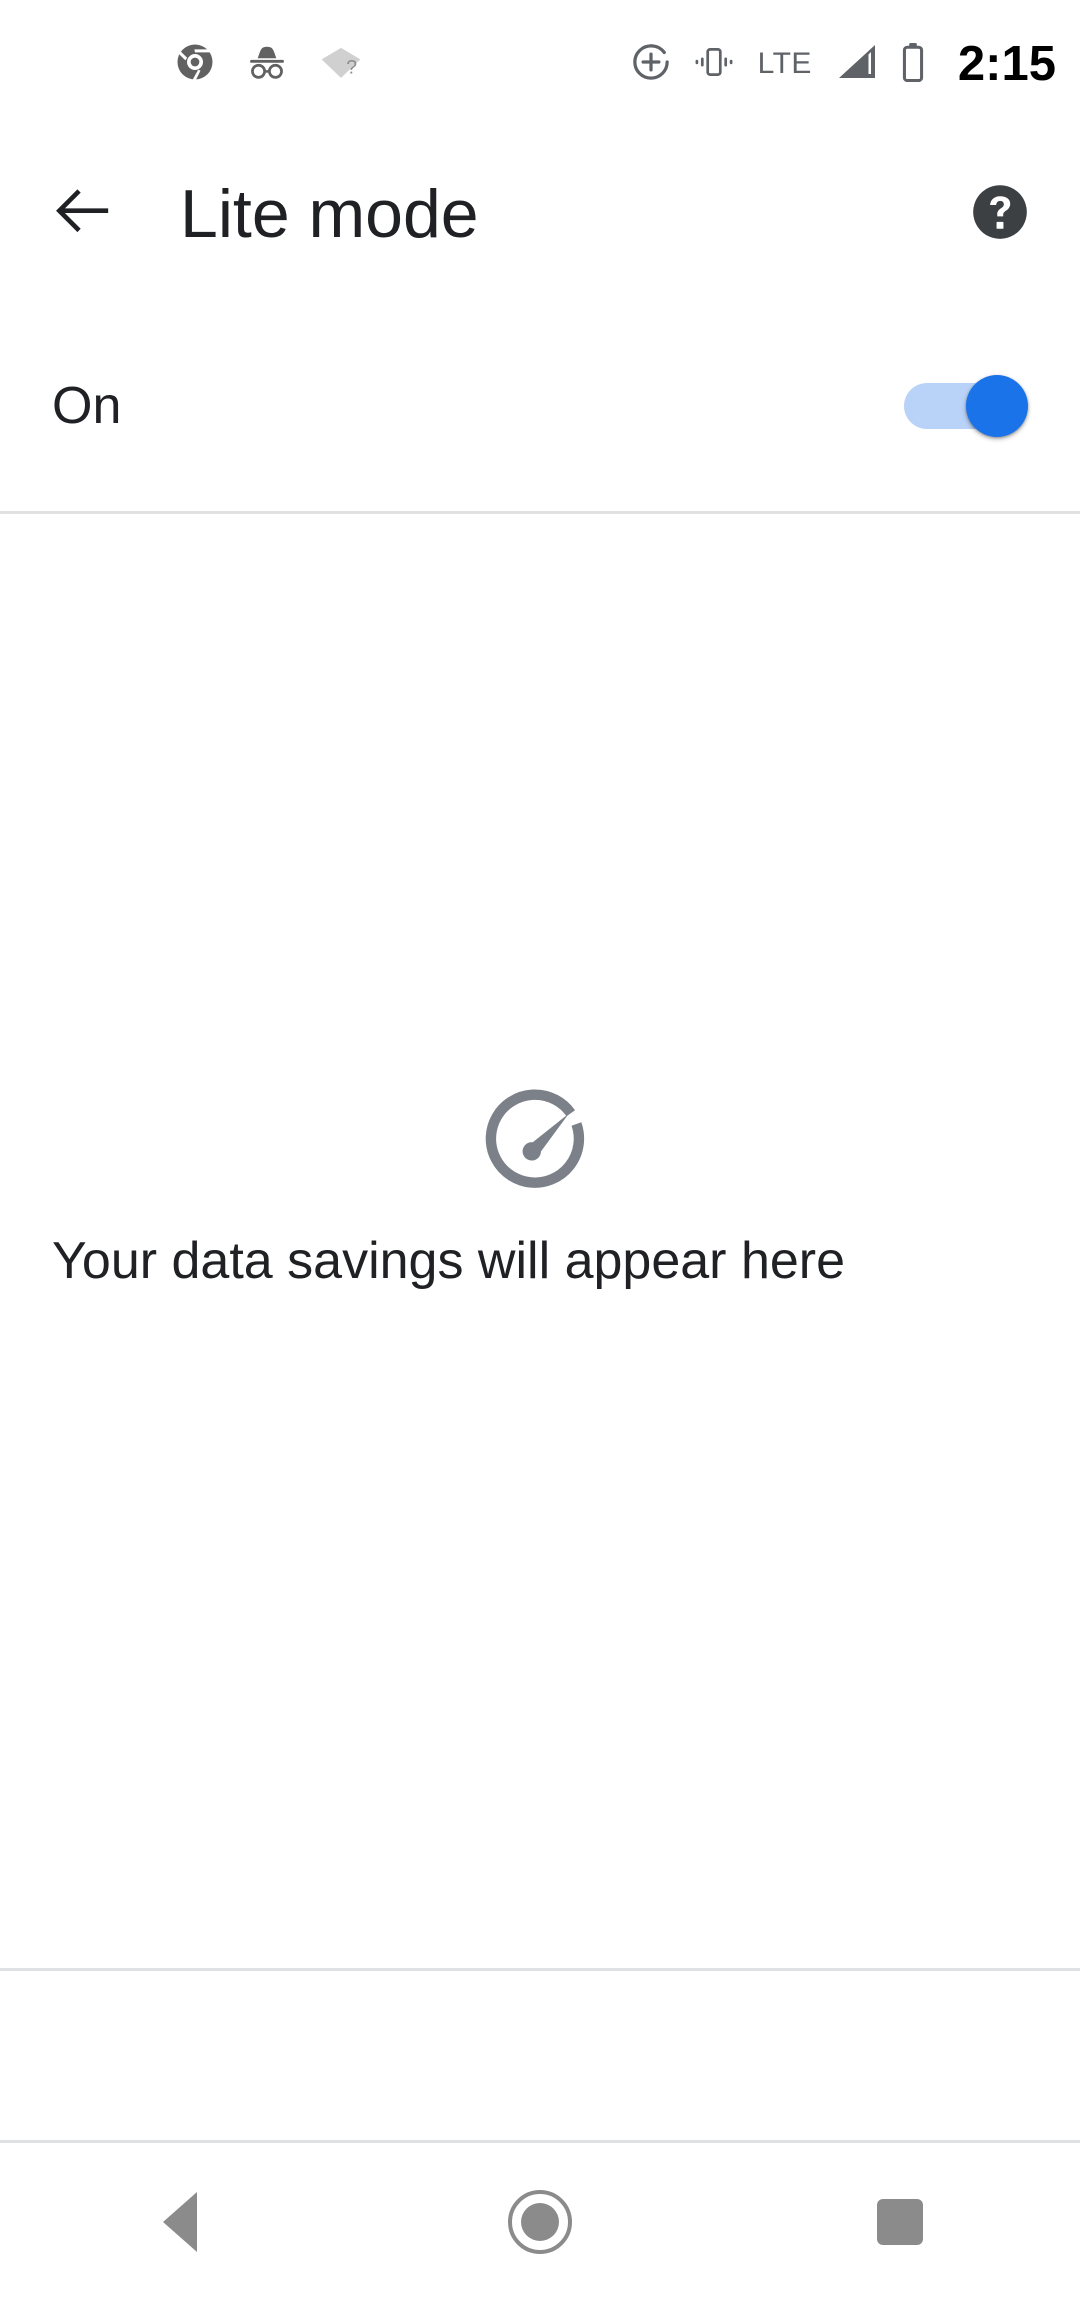 This screenshot has height=2300, width=1080. What do you see at coordinates (329, 214) in the screenshot?
I see `page-title: Lite mode` at bounding box center [329, 214].